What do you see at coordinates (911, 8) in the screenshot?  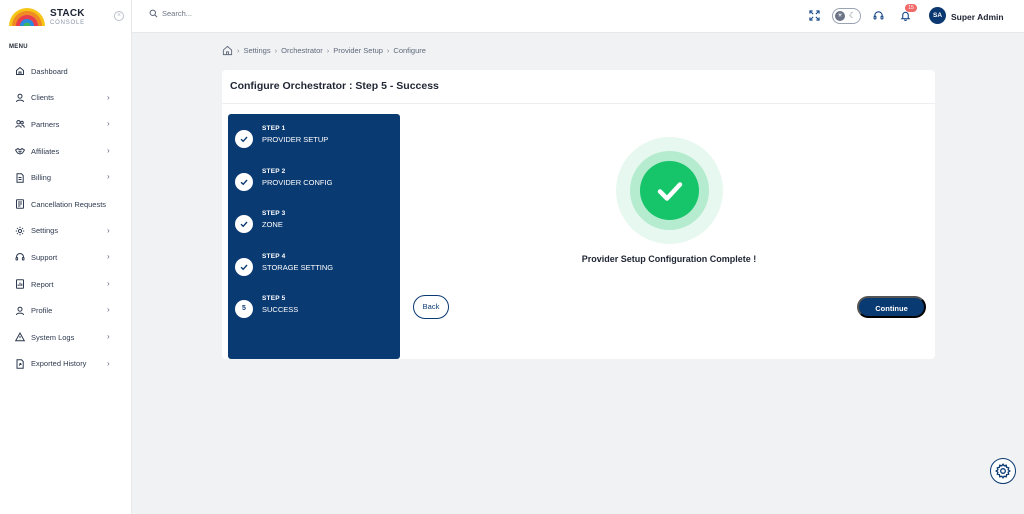 I see `notification-badge: 15` at bounding box center [911, 8].